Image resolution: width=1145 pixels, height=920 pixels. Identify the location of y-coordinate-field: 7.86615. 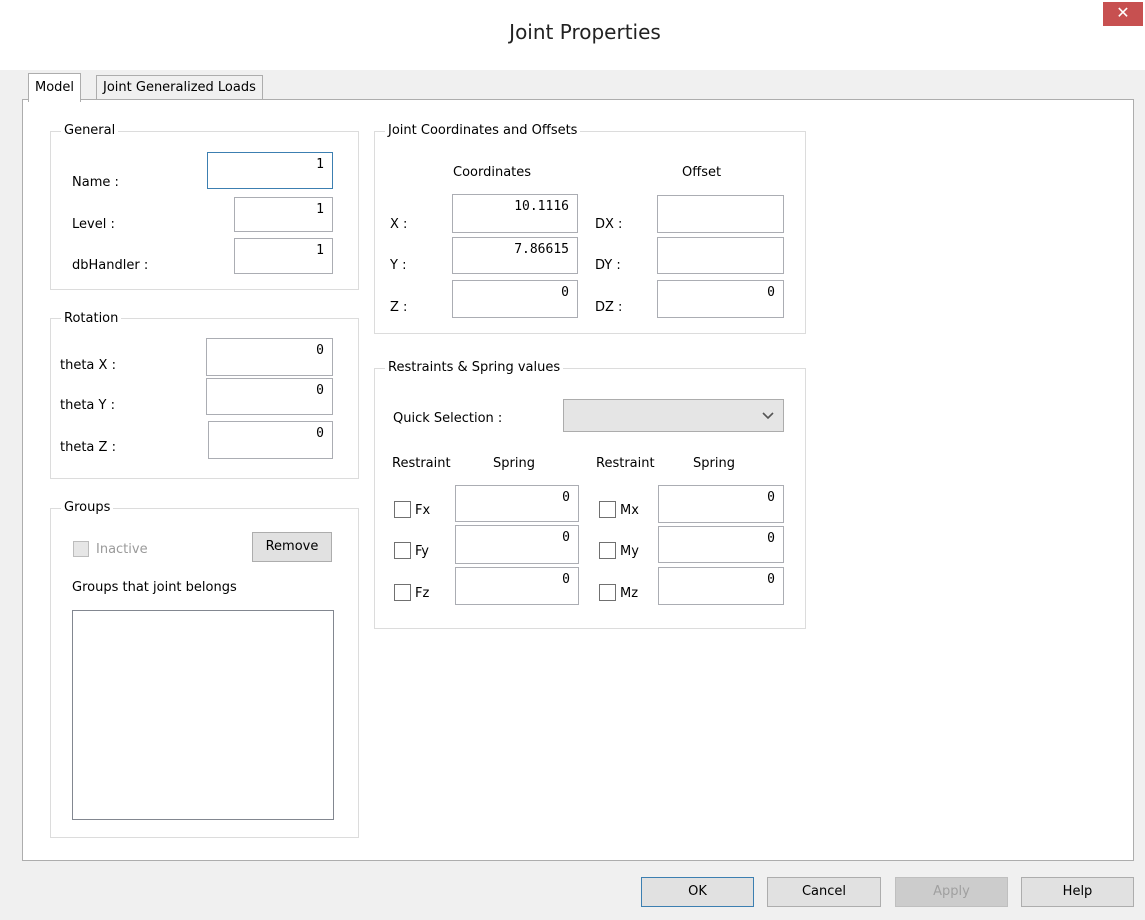
(515, 255).